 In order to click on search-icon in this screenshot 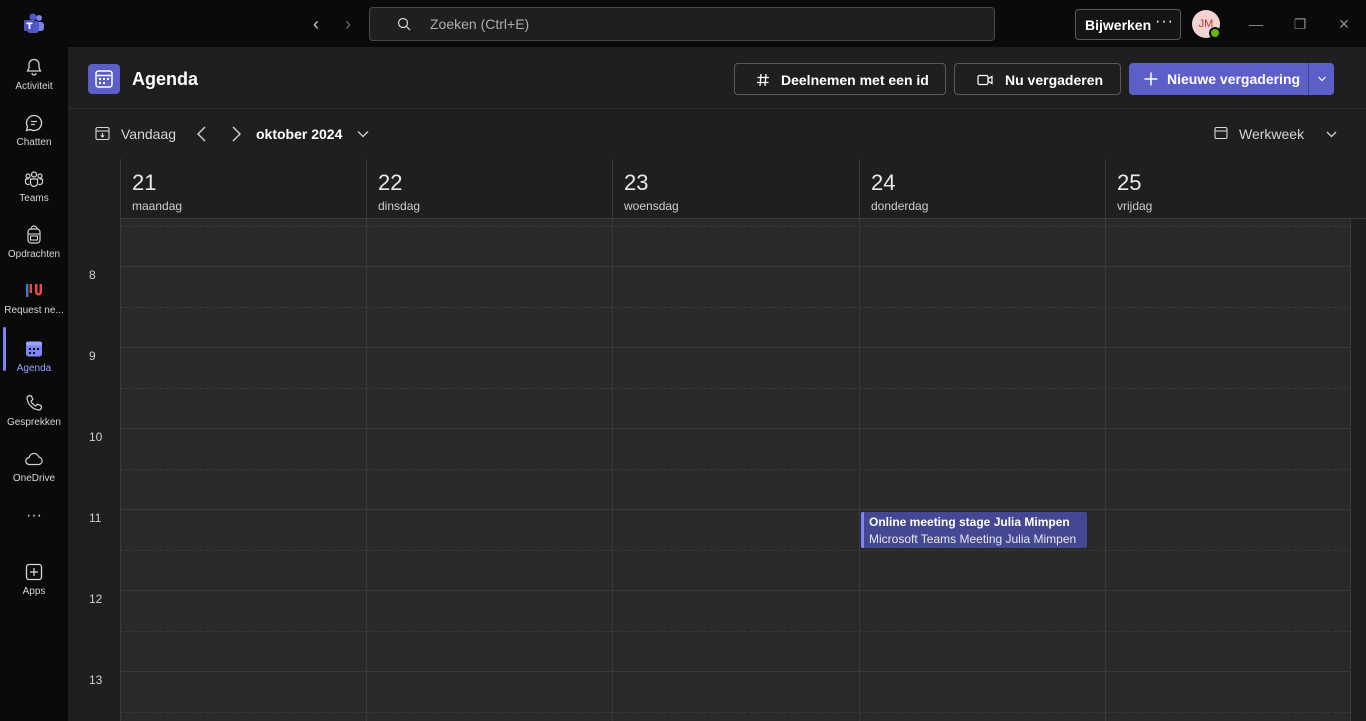, I will do `click(404, 24)`.